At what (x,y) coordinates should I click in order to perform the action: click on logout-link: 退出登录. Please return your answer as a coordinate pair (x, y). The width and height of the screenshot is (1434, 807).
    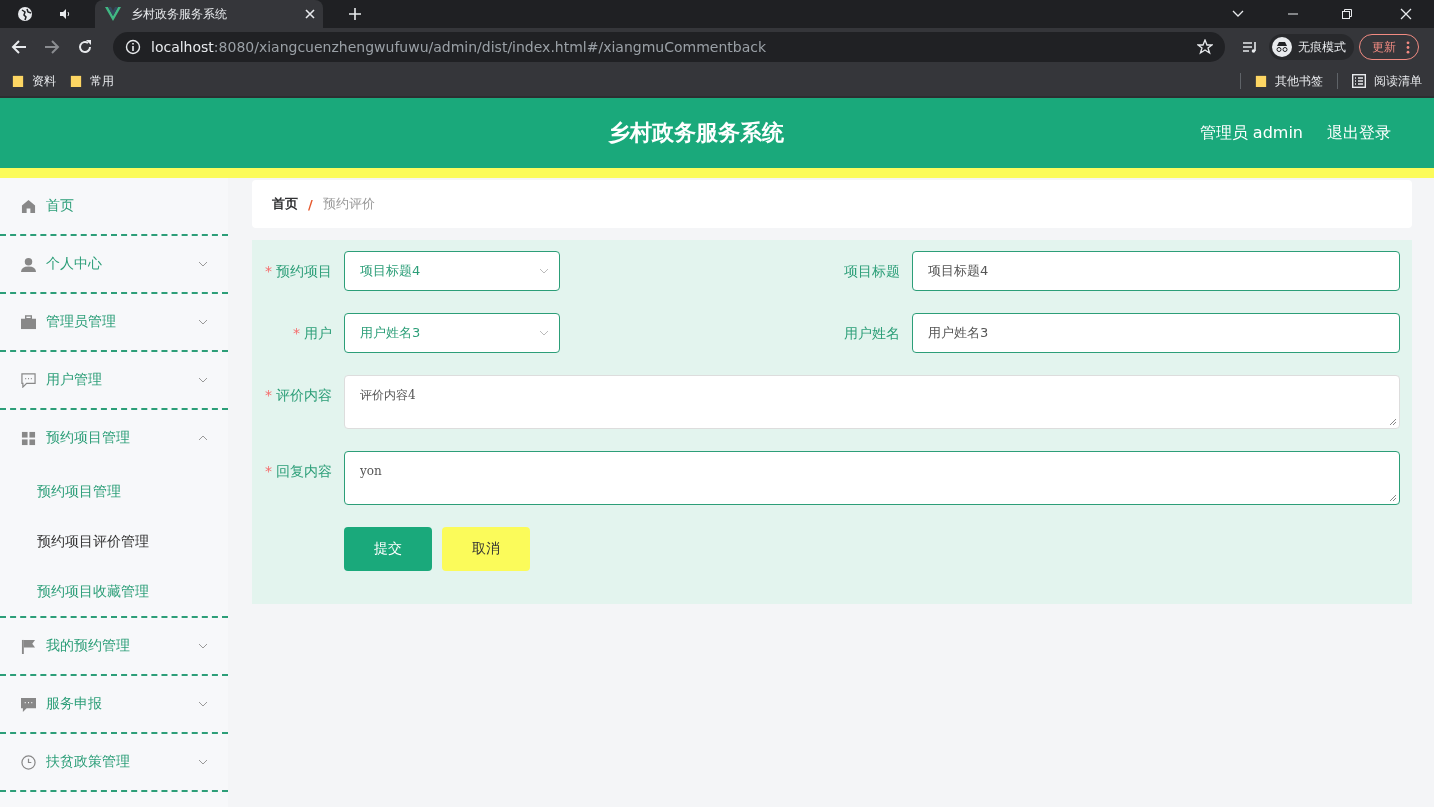
    Looking at the image, I should click on (1359, 133).